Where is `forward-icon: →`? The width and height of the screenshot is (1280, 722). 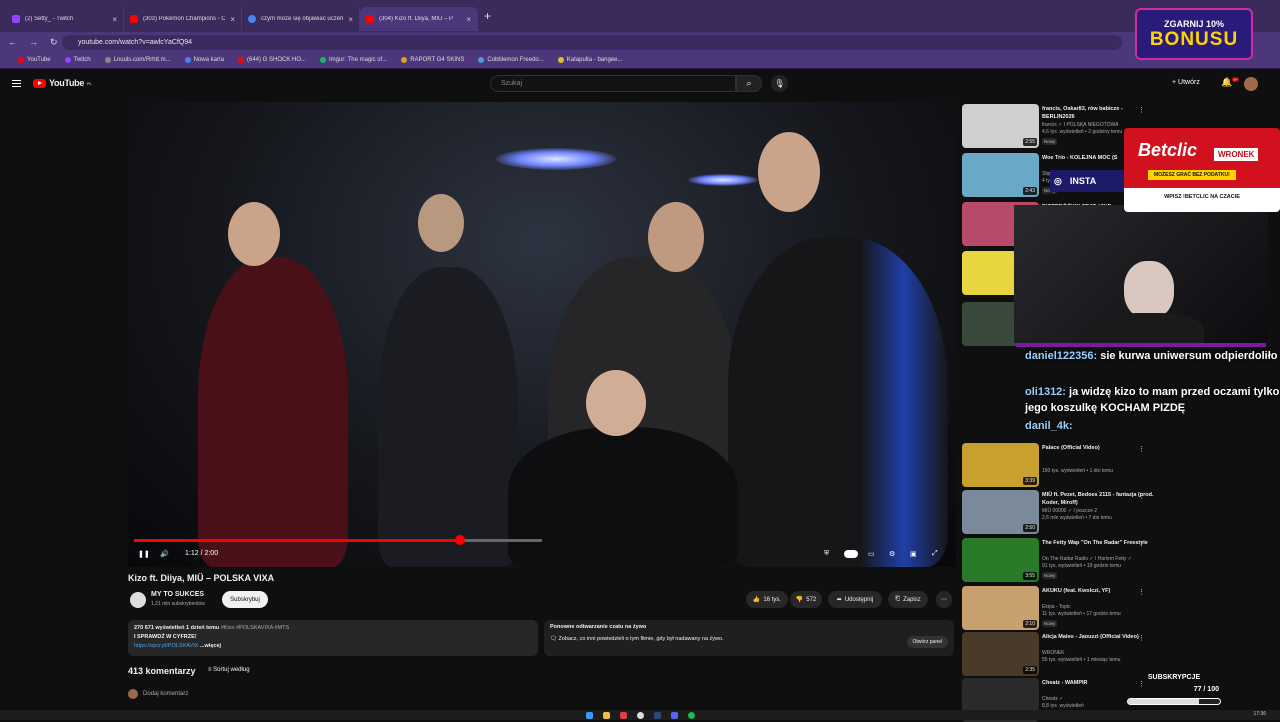
forward-icon: → is located at coordinates (33, 42).